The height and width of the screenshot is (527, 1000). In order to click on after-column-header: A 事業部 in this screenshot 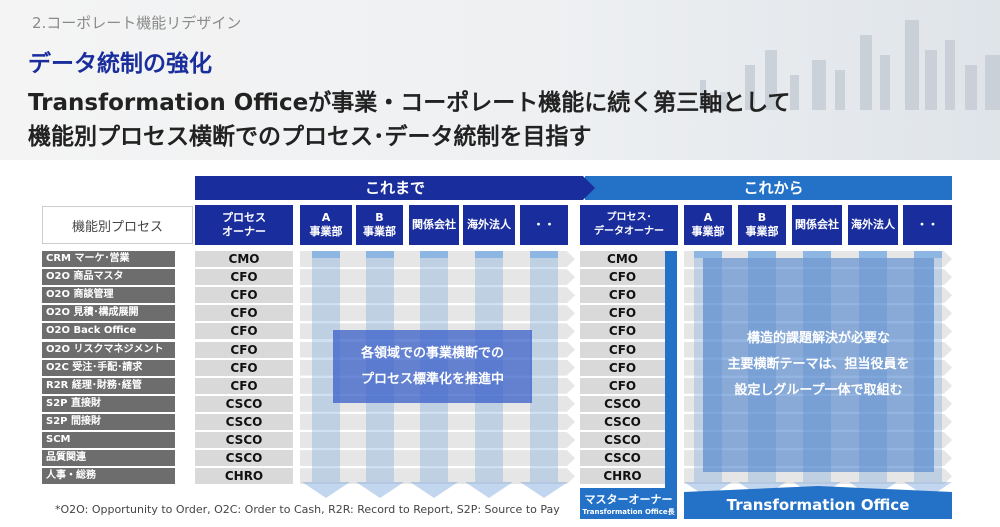, I will do `click(708, 225)`.